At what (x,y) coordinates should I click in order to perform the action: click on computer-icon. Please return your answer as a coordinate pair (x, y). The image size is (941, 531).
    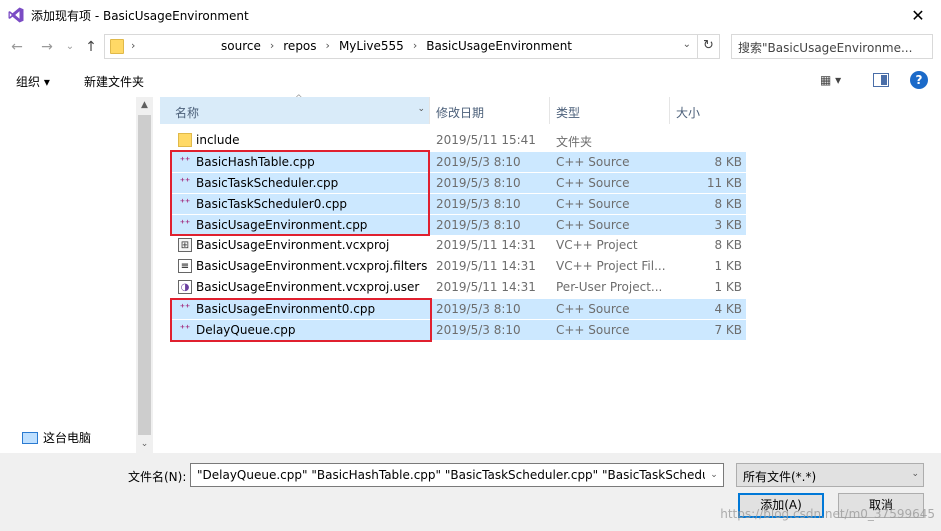
    Looking at the image, I should click on (30, 437).